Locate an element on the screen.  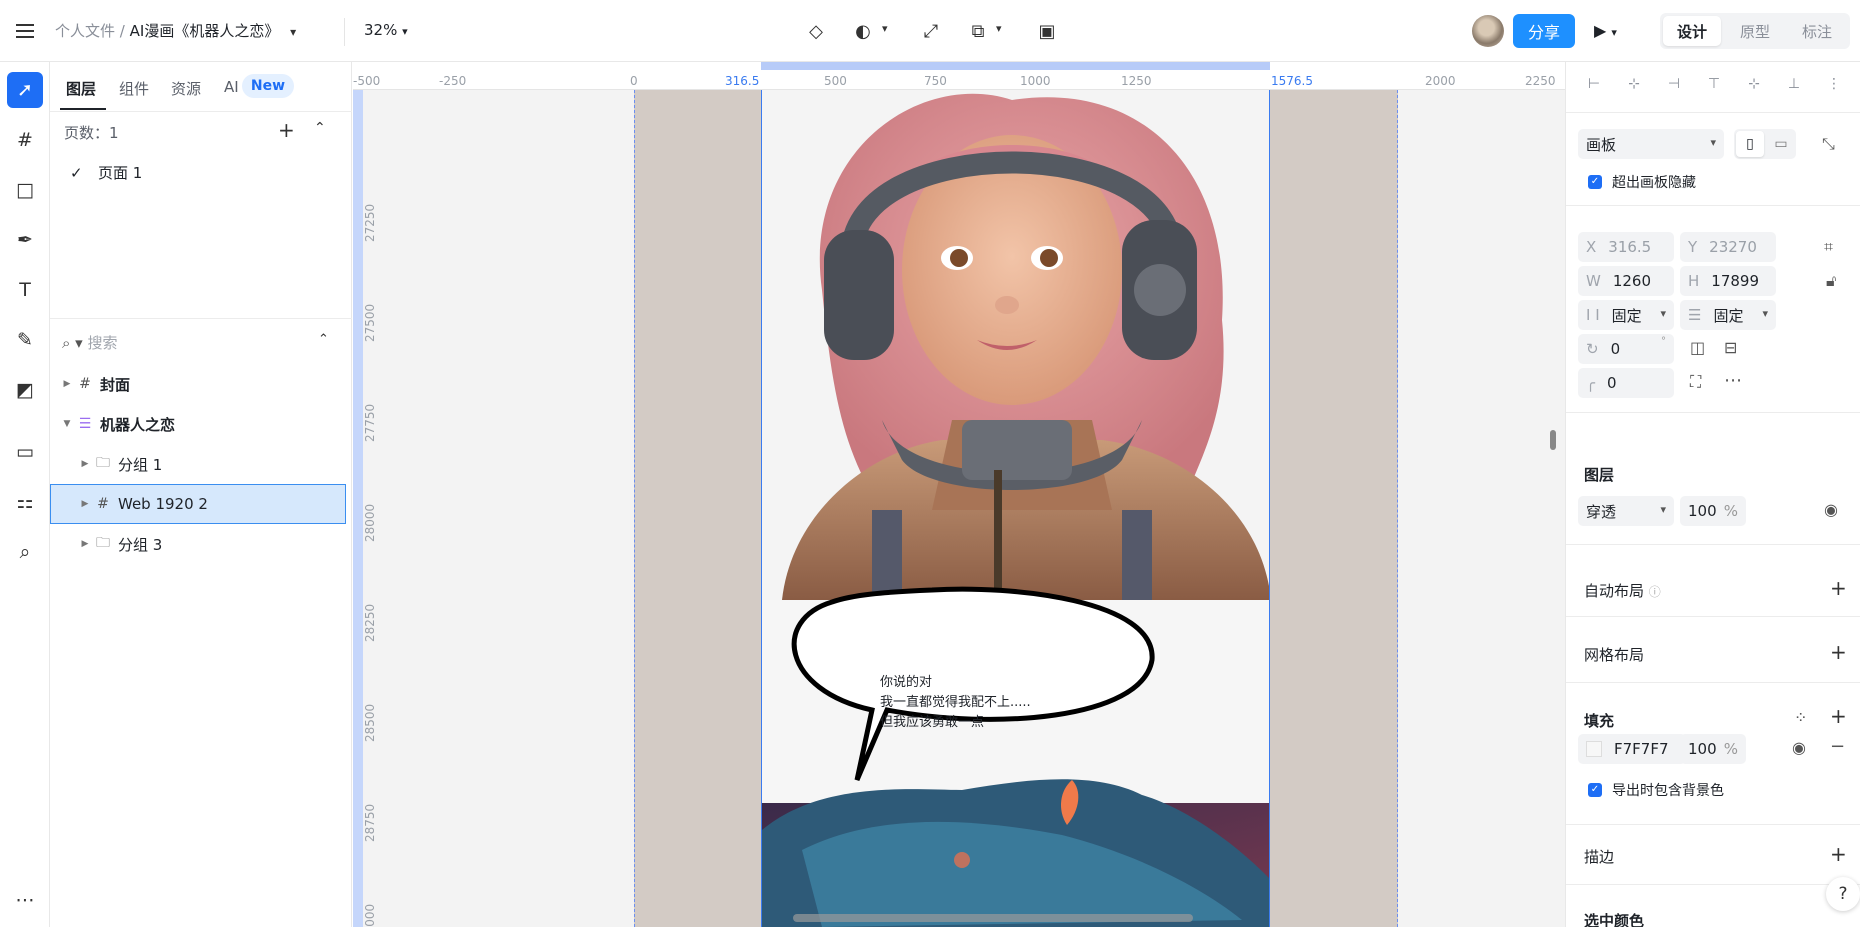
align-toolbar: ⊢ ⊹ ⊣ ⊤ ⊹ ⊥ ⋮ is located at coordinates (1719, 88).